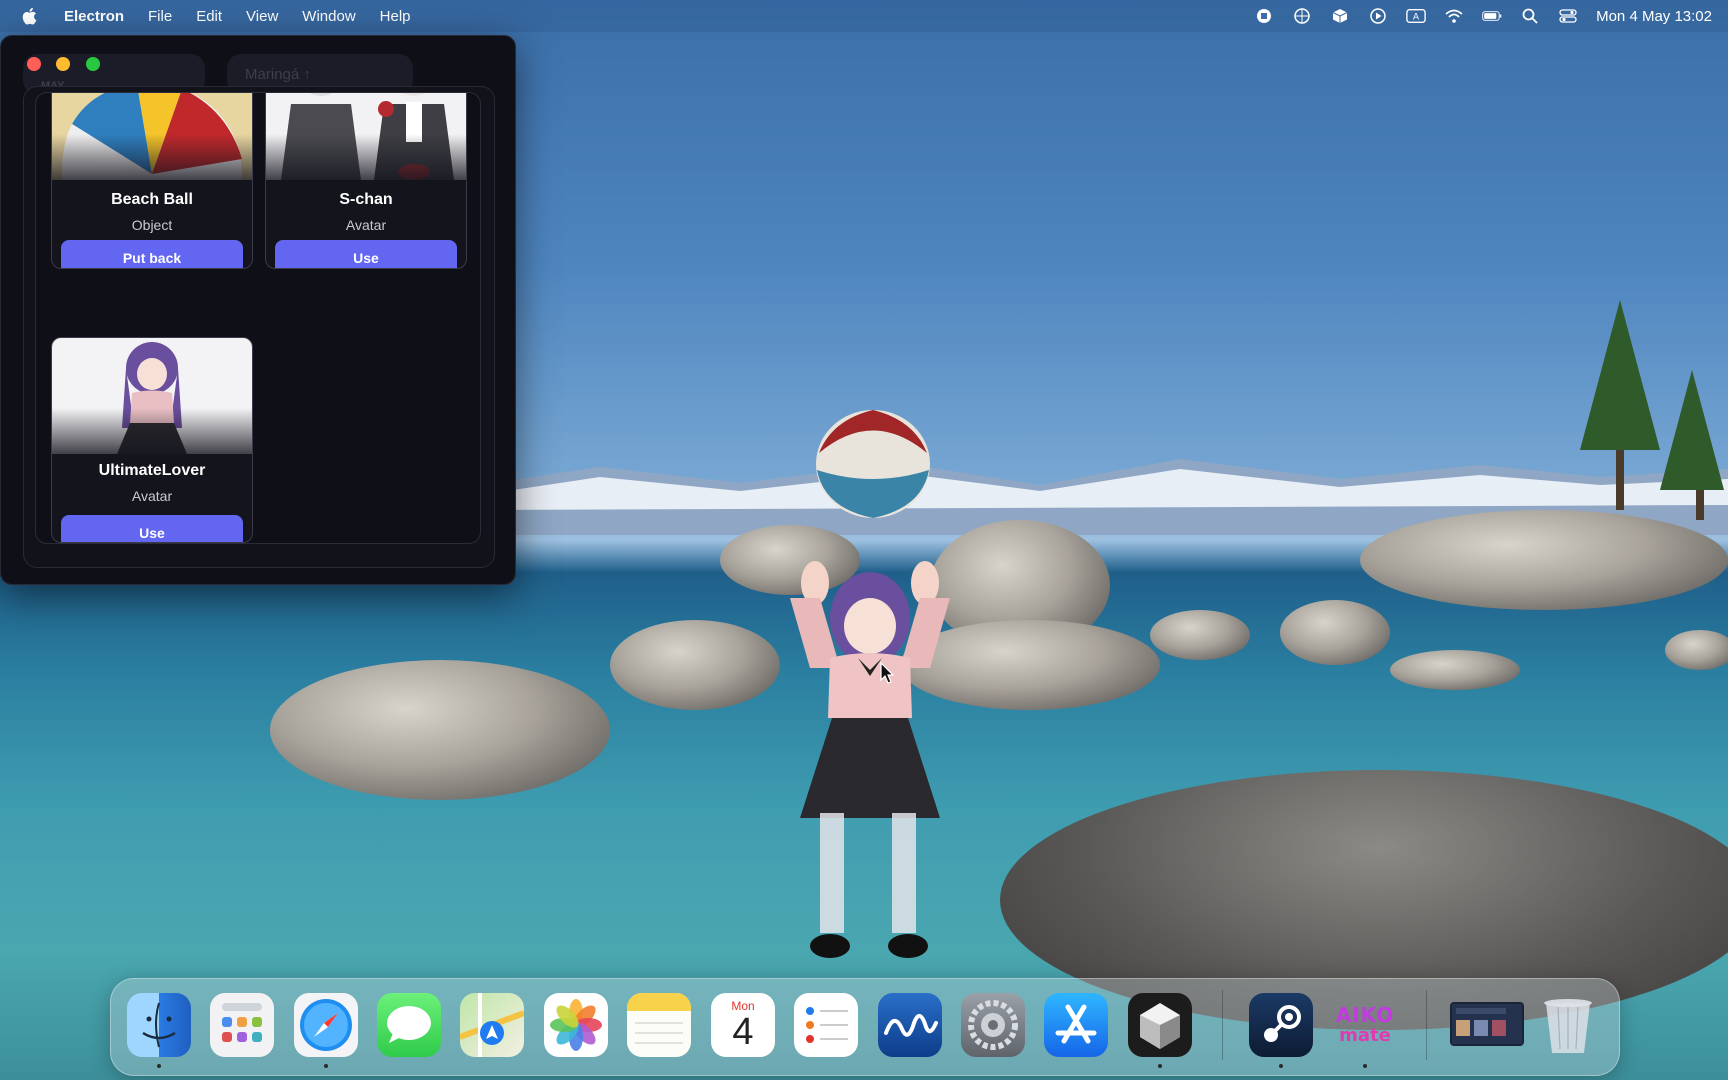 Image resolution: width=1728 pixels, height=1080 pixels. I want to click on steam-icon, so click(1281, 1025).